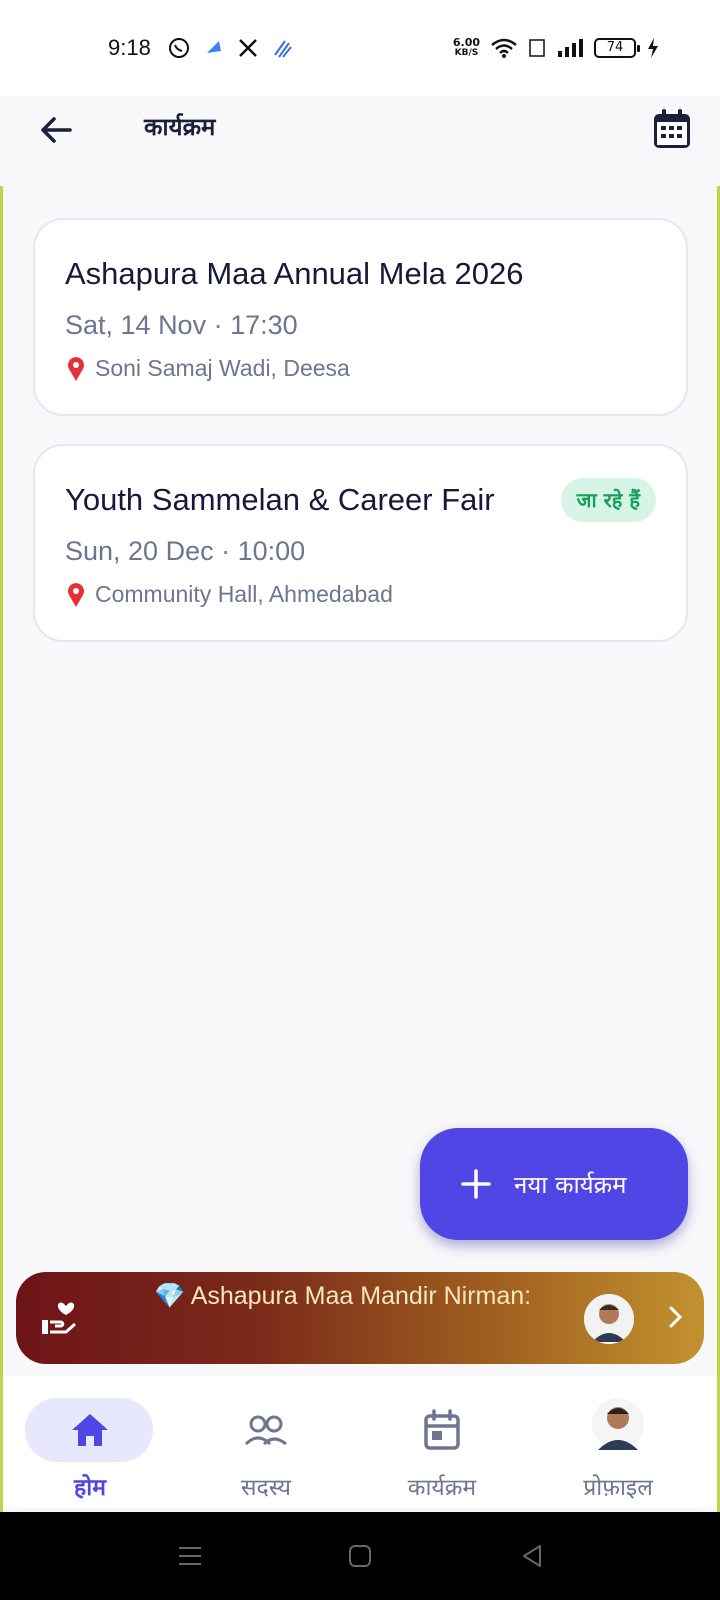 The width and height of the screenshot is (720, 1600). Describe the element at coordinates (247, 48) in the screenshot. I see `x-icon` at that location.